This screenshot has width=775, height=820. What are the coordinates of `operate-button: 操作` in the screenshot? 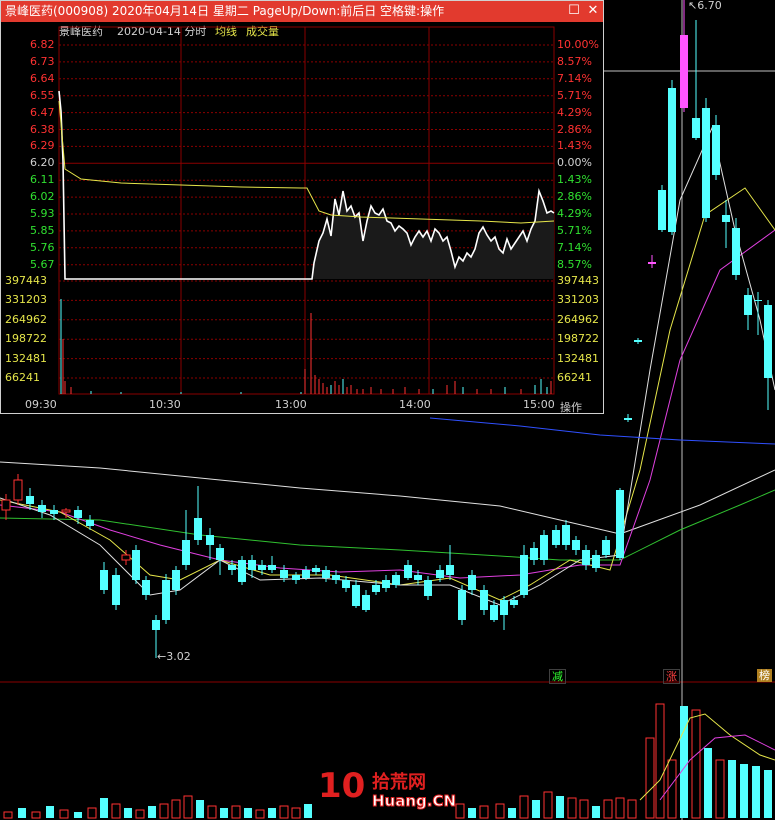 It's located at (571, 407).